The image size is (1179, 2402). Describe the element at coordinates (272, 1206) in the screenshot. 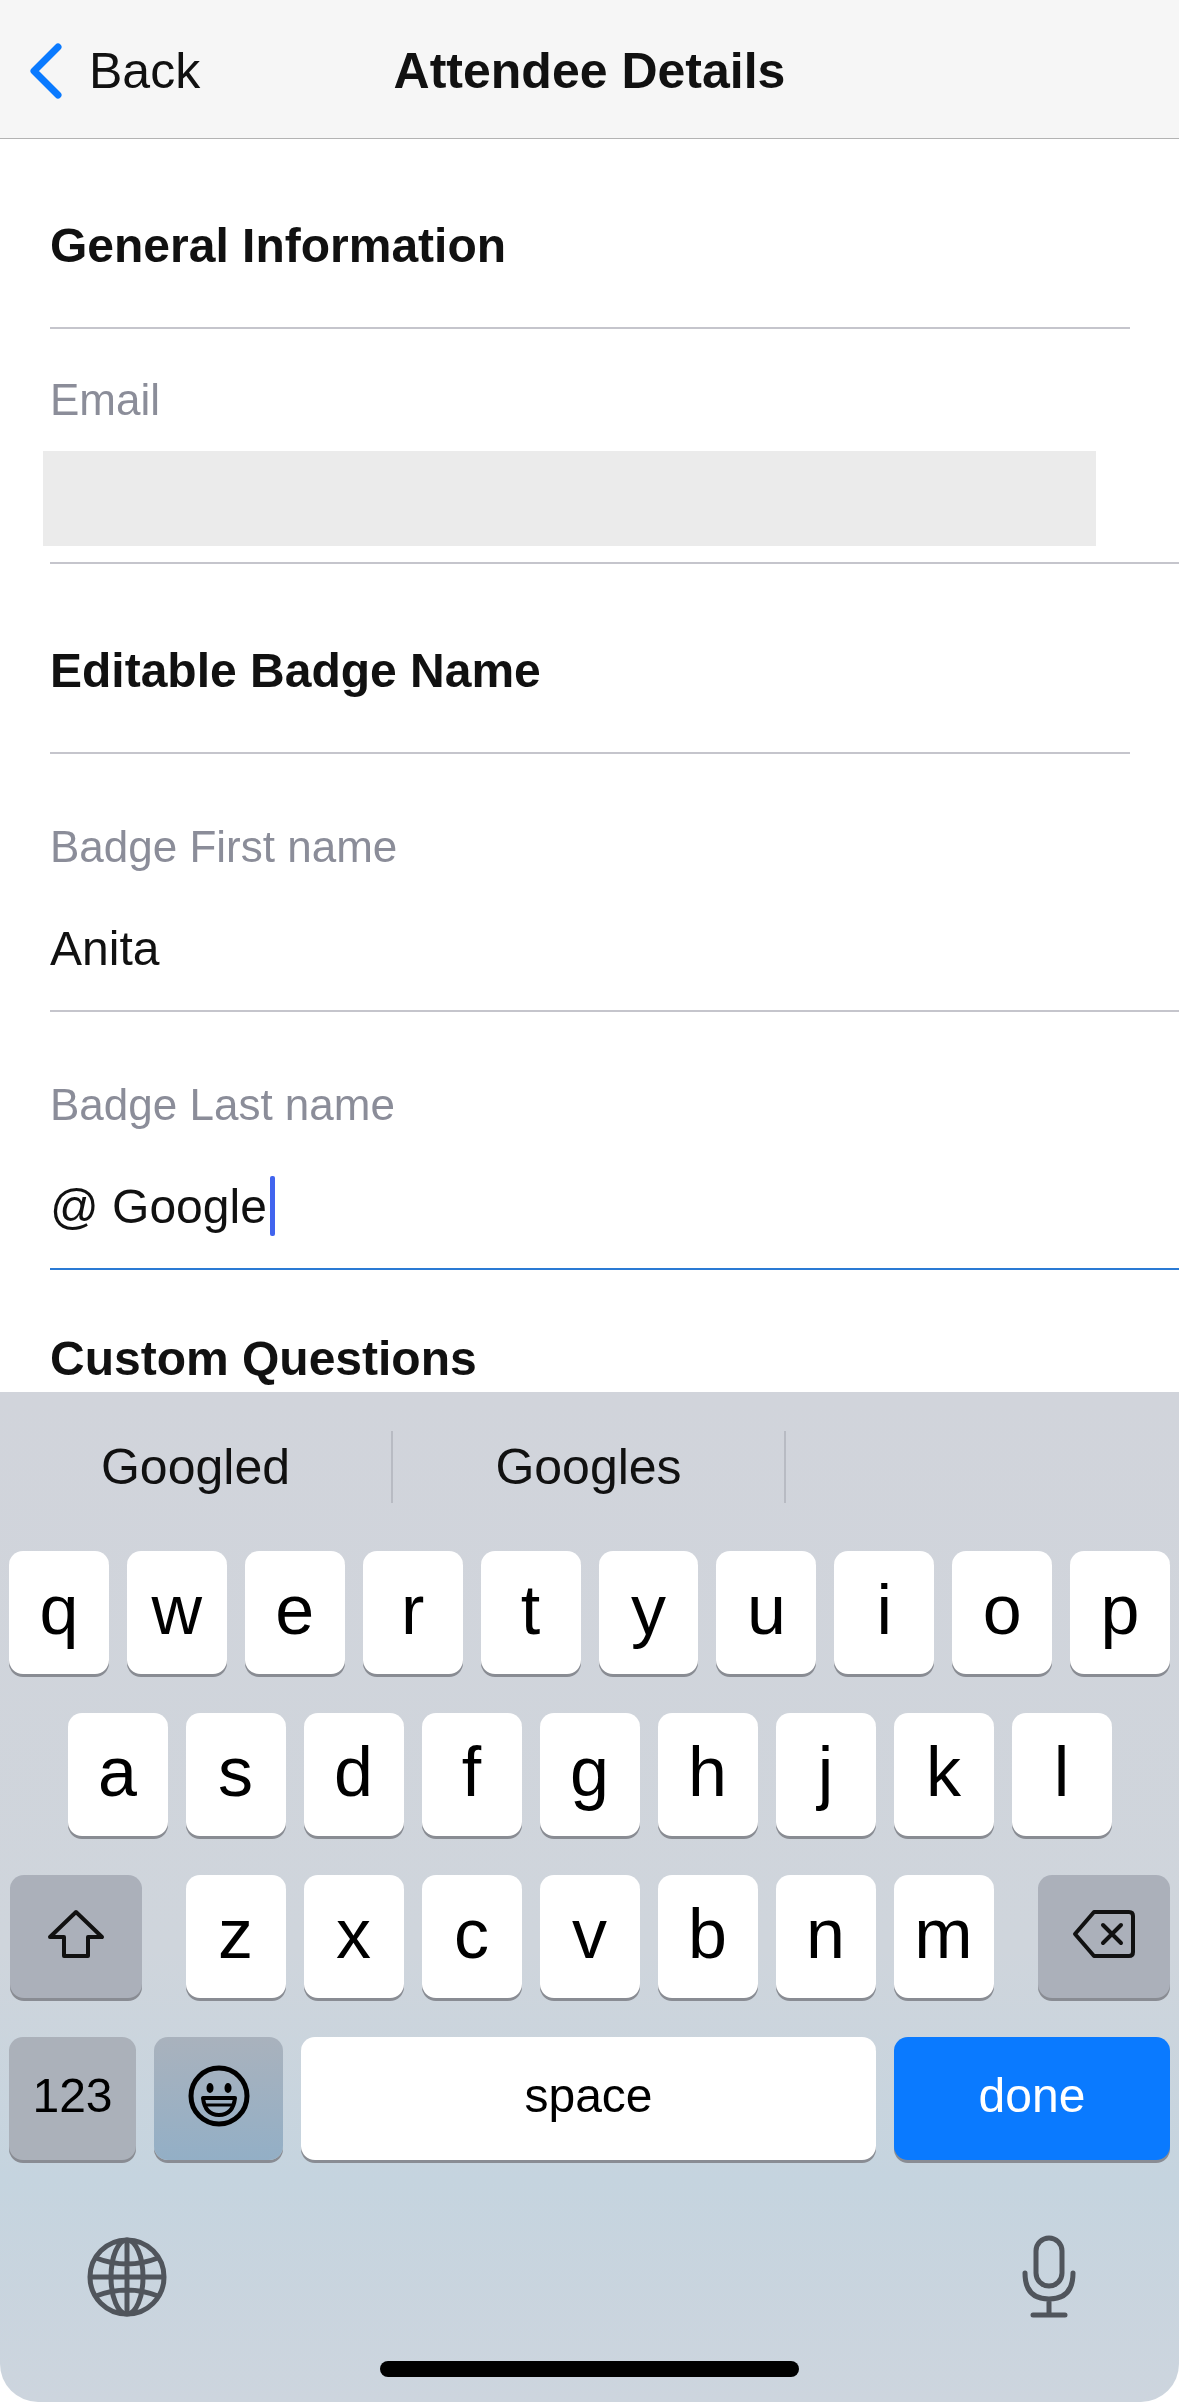

I see `text-cursor-icon` at that location.